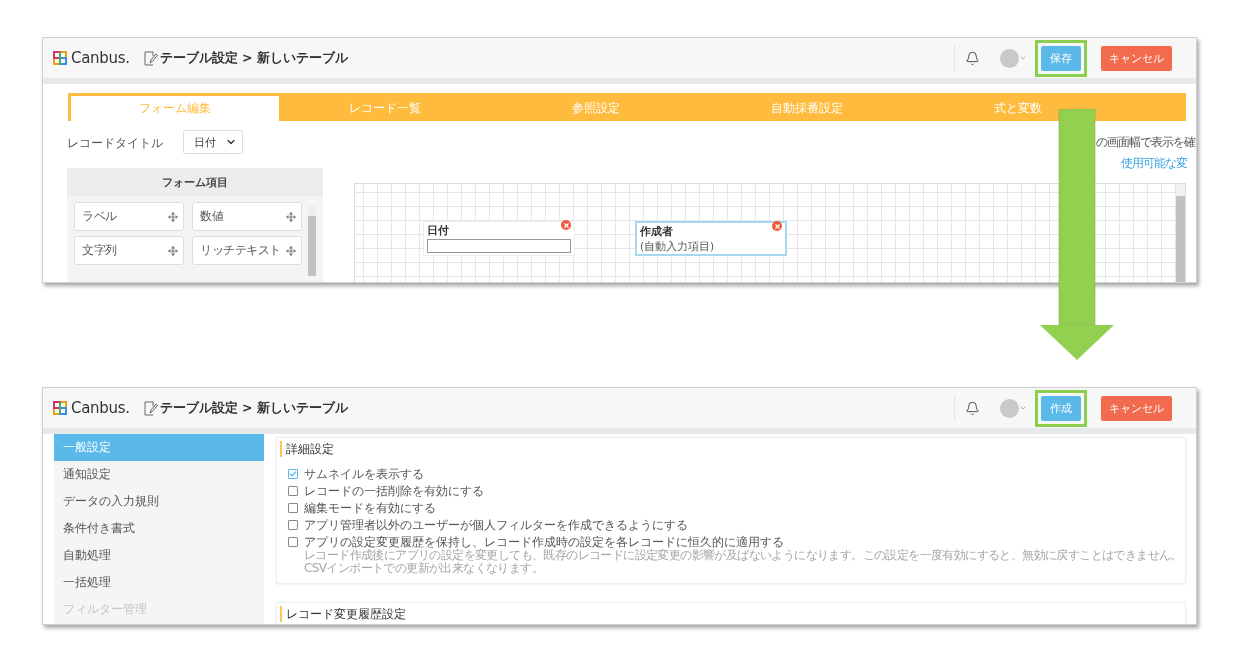  What do you see at coordinates (743, 555) in the screenshot?
I see `option-note: レコード作成後にアプリの設定を変更しても、既存のレコードに設定変更の影響が及ばないようになります。この設定を一度有効にすると、無効に戻すことはできません。` at bounding box center [743, 555].